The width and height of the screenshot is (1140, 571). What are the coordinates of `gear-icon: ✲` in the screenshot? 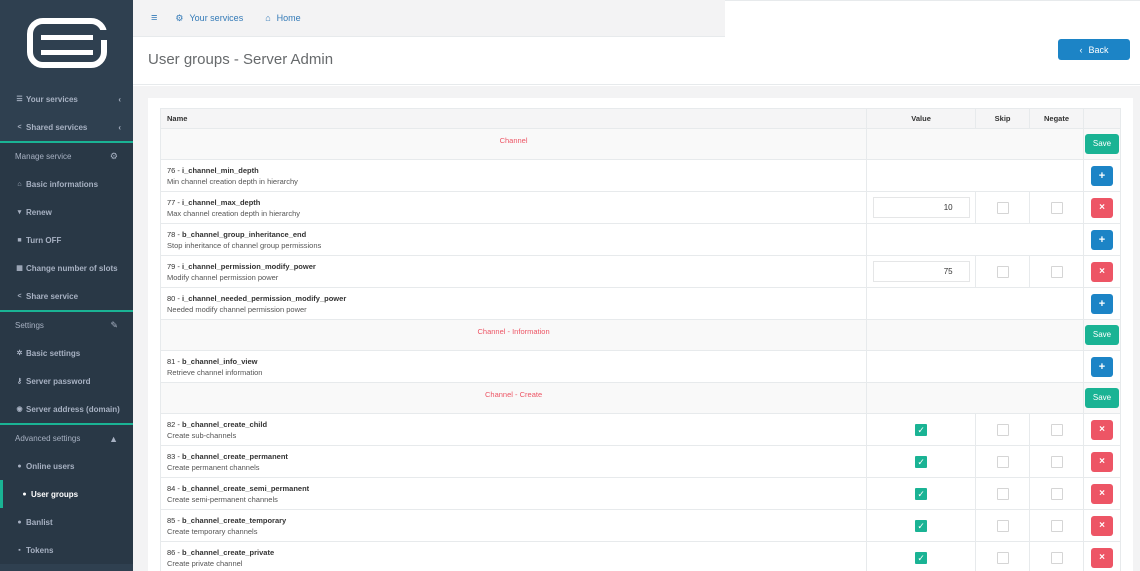 It's located at (19, 353).